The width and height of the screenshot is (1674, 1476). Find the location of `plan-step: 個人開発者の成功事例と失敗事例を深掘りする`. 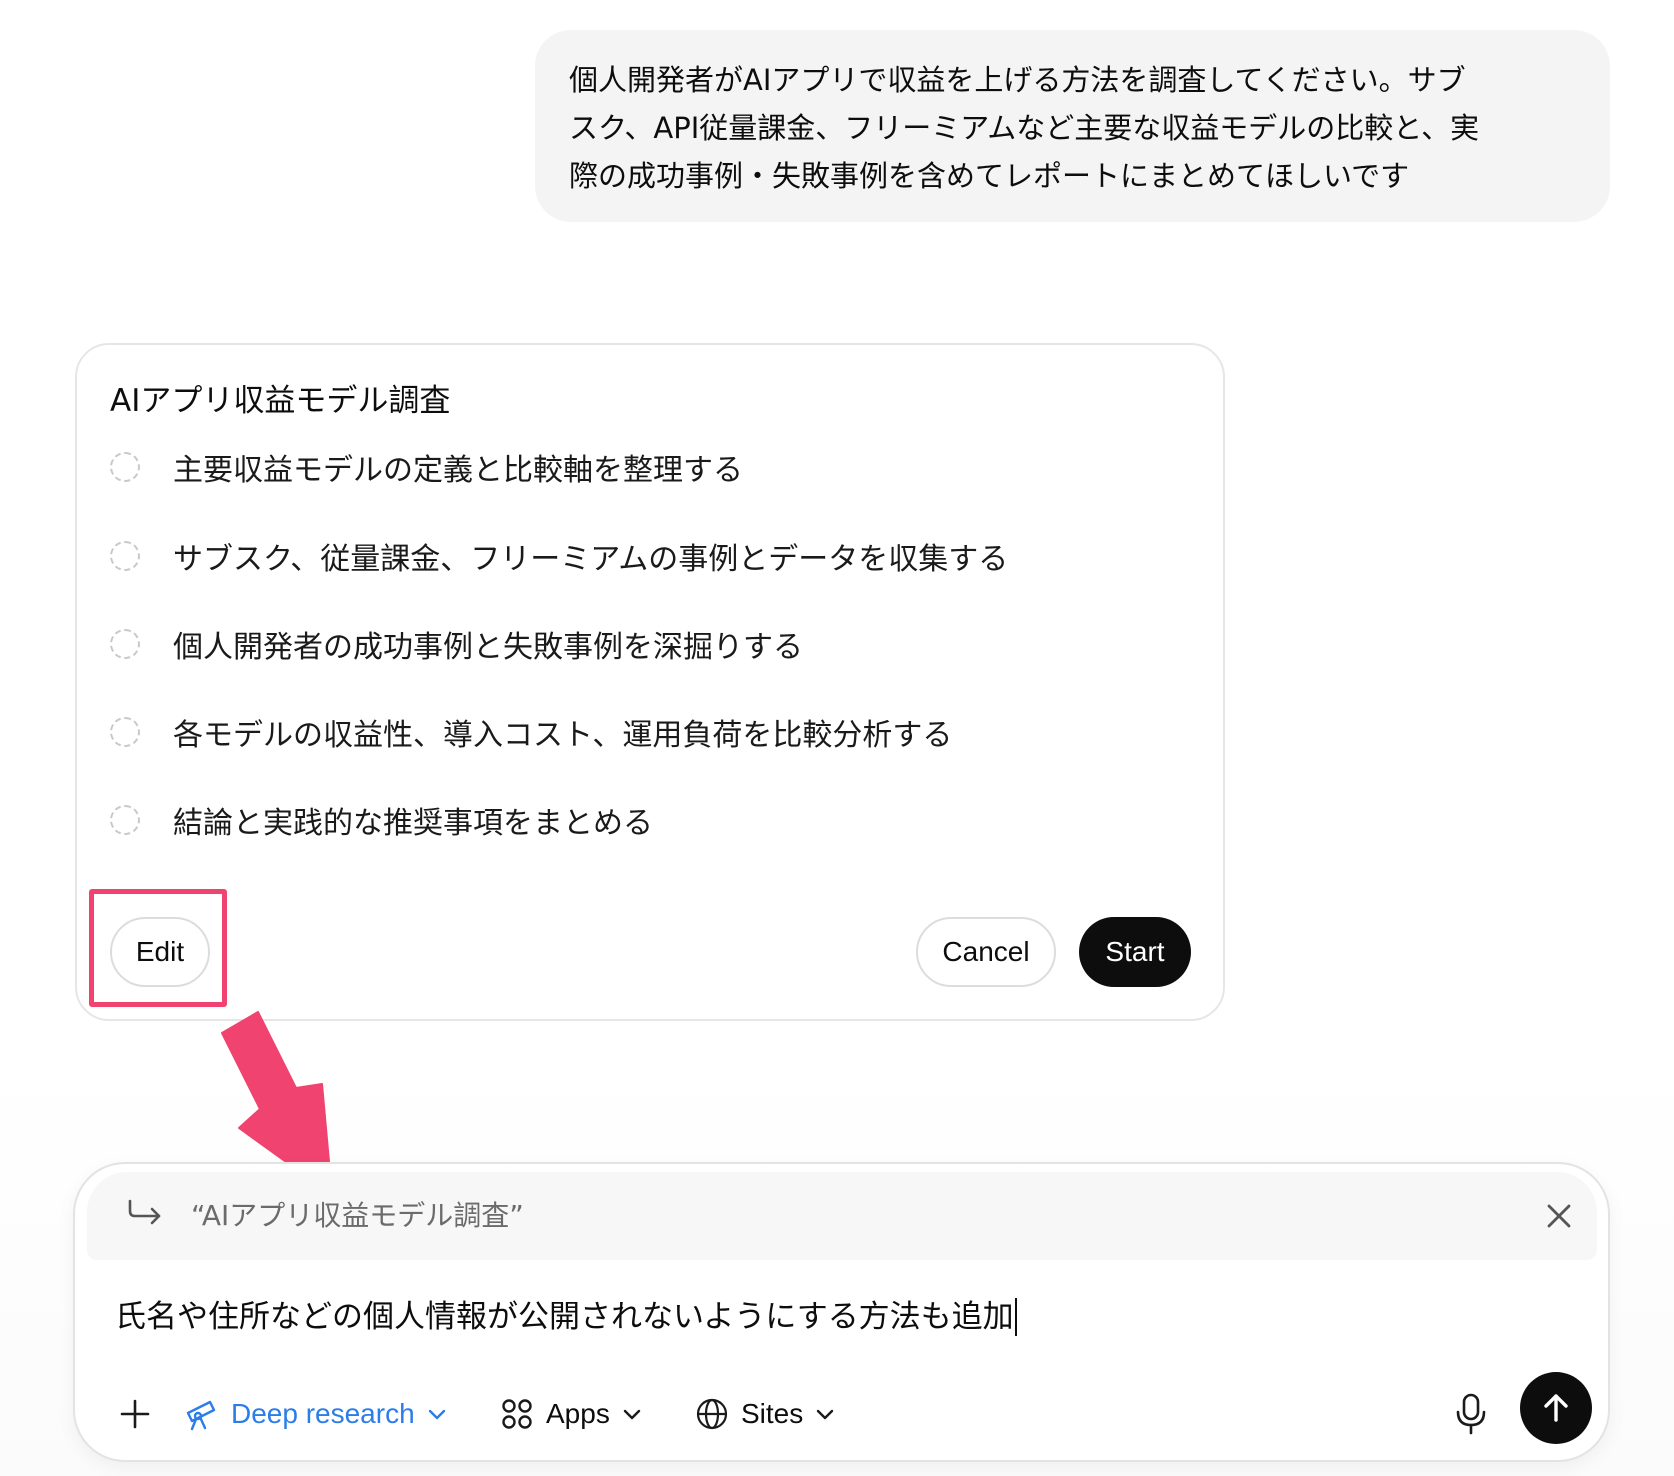

plan-step: 個人開発者の成功事例と失敗事例を深掘りする is located at coordinates (456, 644).